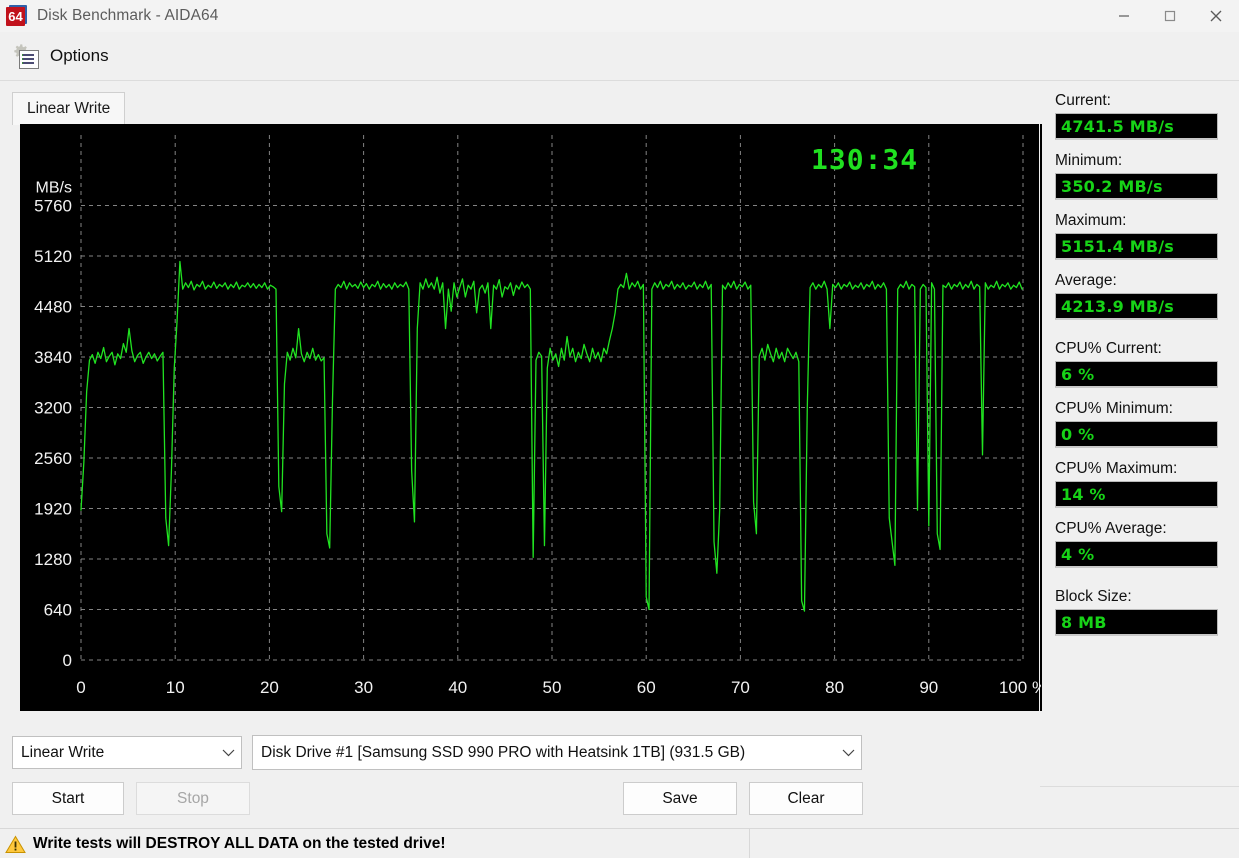  I want to click on status-bar-divider, so click(749, 843).